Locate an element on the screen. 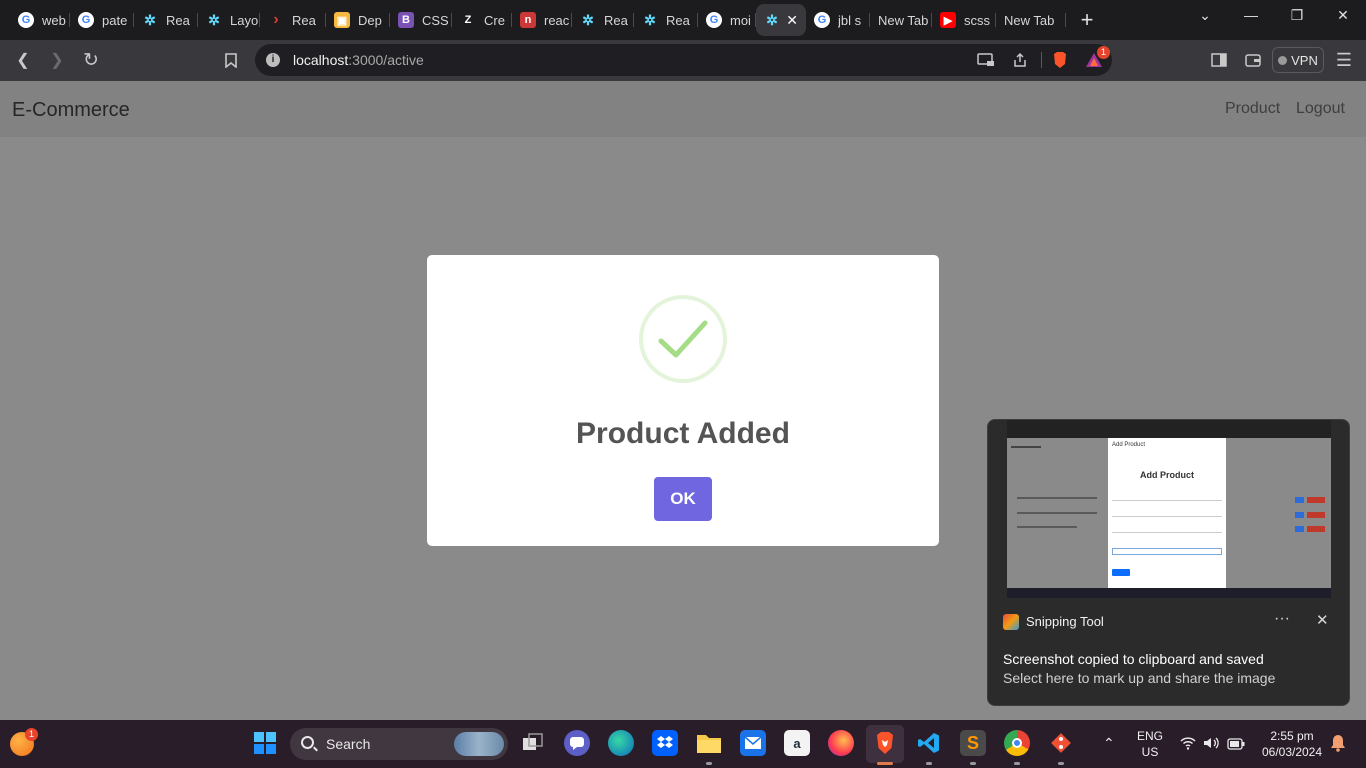  browser-tab: ✲ Layo is located at coordinates (229, 20).